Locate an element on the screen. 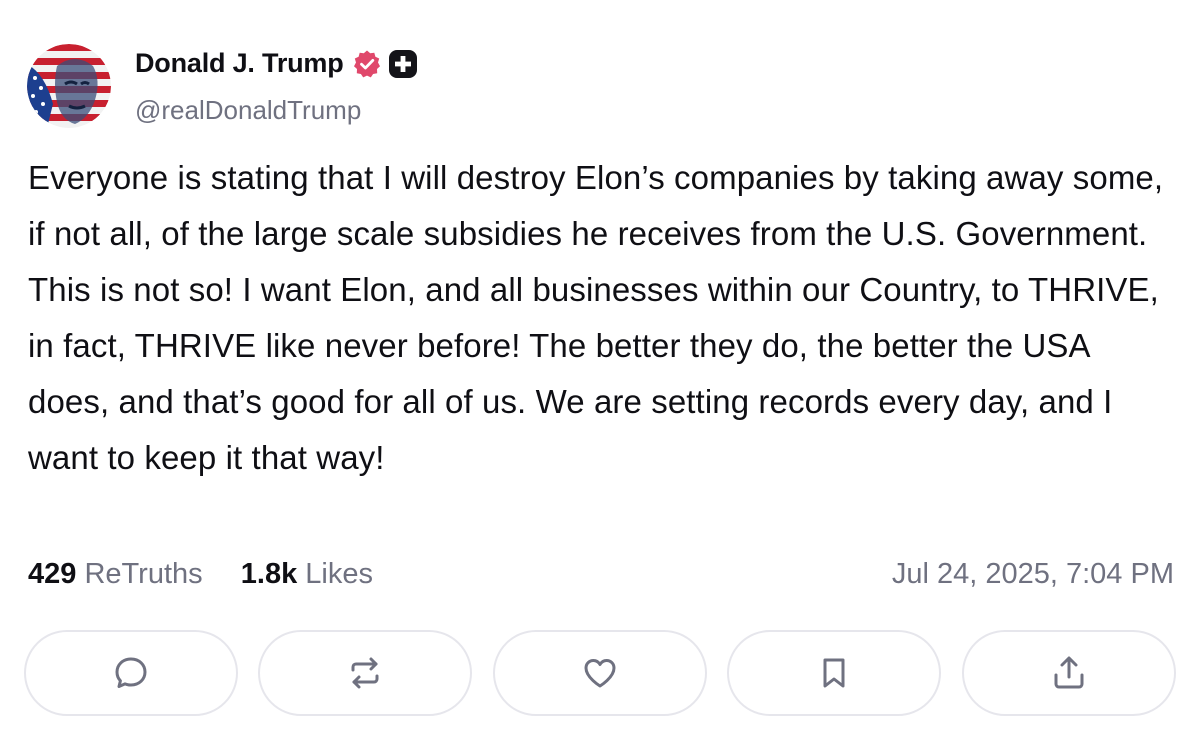 This screenshot has width=1196, height=734. likes-stat: 1.8k Likes is located at coordinates (307, 574).